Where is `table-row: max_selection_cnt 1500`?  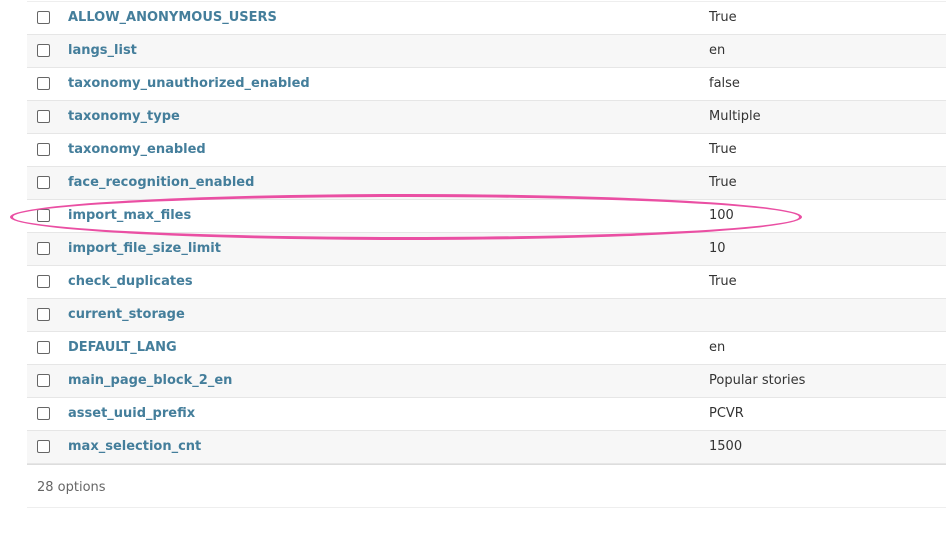
table-row: max_selection_cnt 1500 is located at coordinates (486, 447).